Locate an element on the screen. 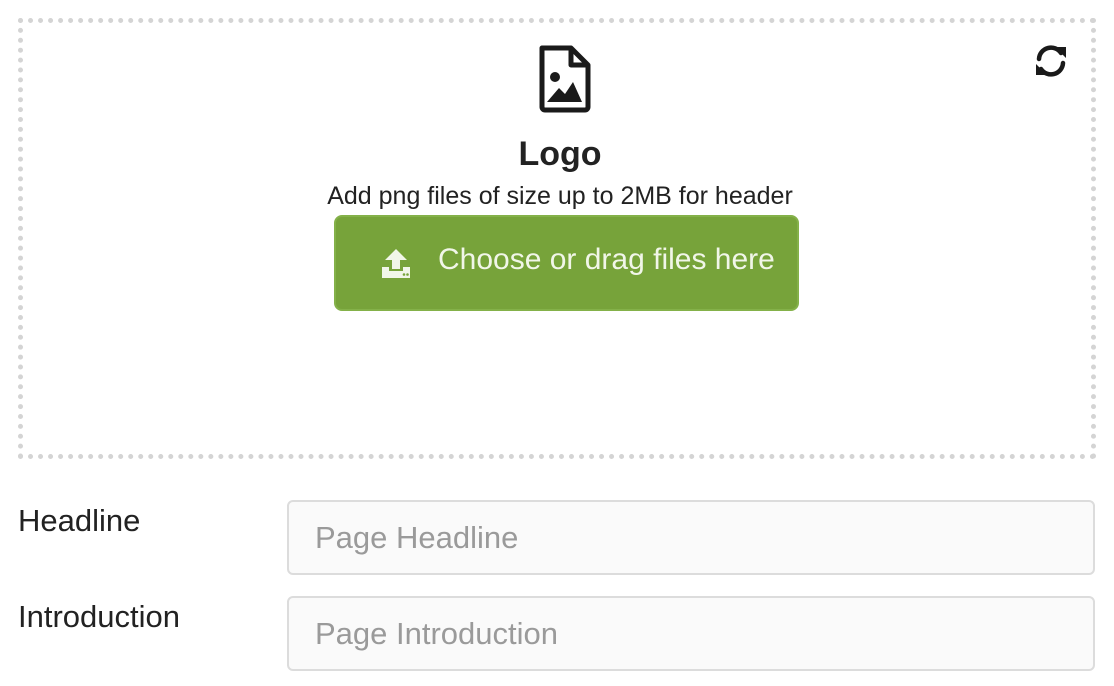 The image size is (1114, 686). refresh-icon is located at coordinates (1051, 61).